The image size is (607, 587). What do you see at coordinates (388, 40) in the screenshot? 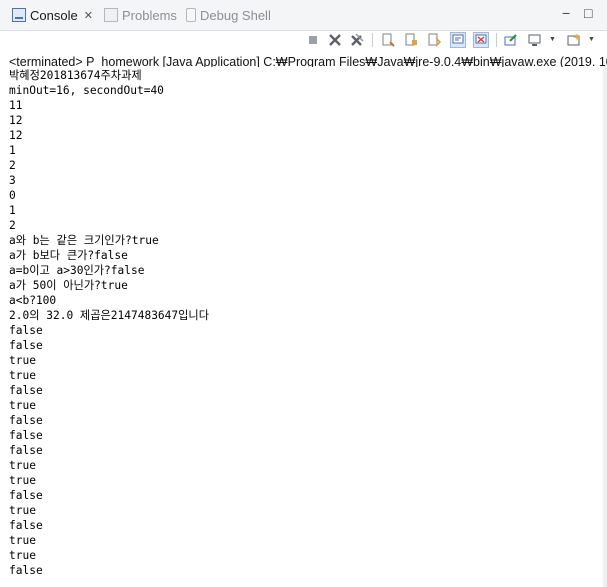
I see `clear-console-icon` at bounding box center [388, 40].